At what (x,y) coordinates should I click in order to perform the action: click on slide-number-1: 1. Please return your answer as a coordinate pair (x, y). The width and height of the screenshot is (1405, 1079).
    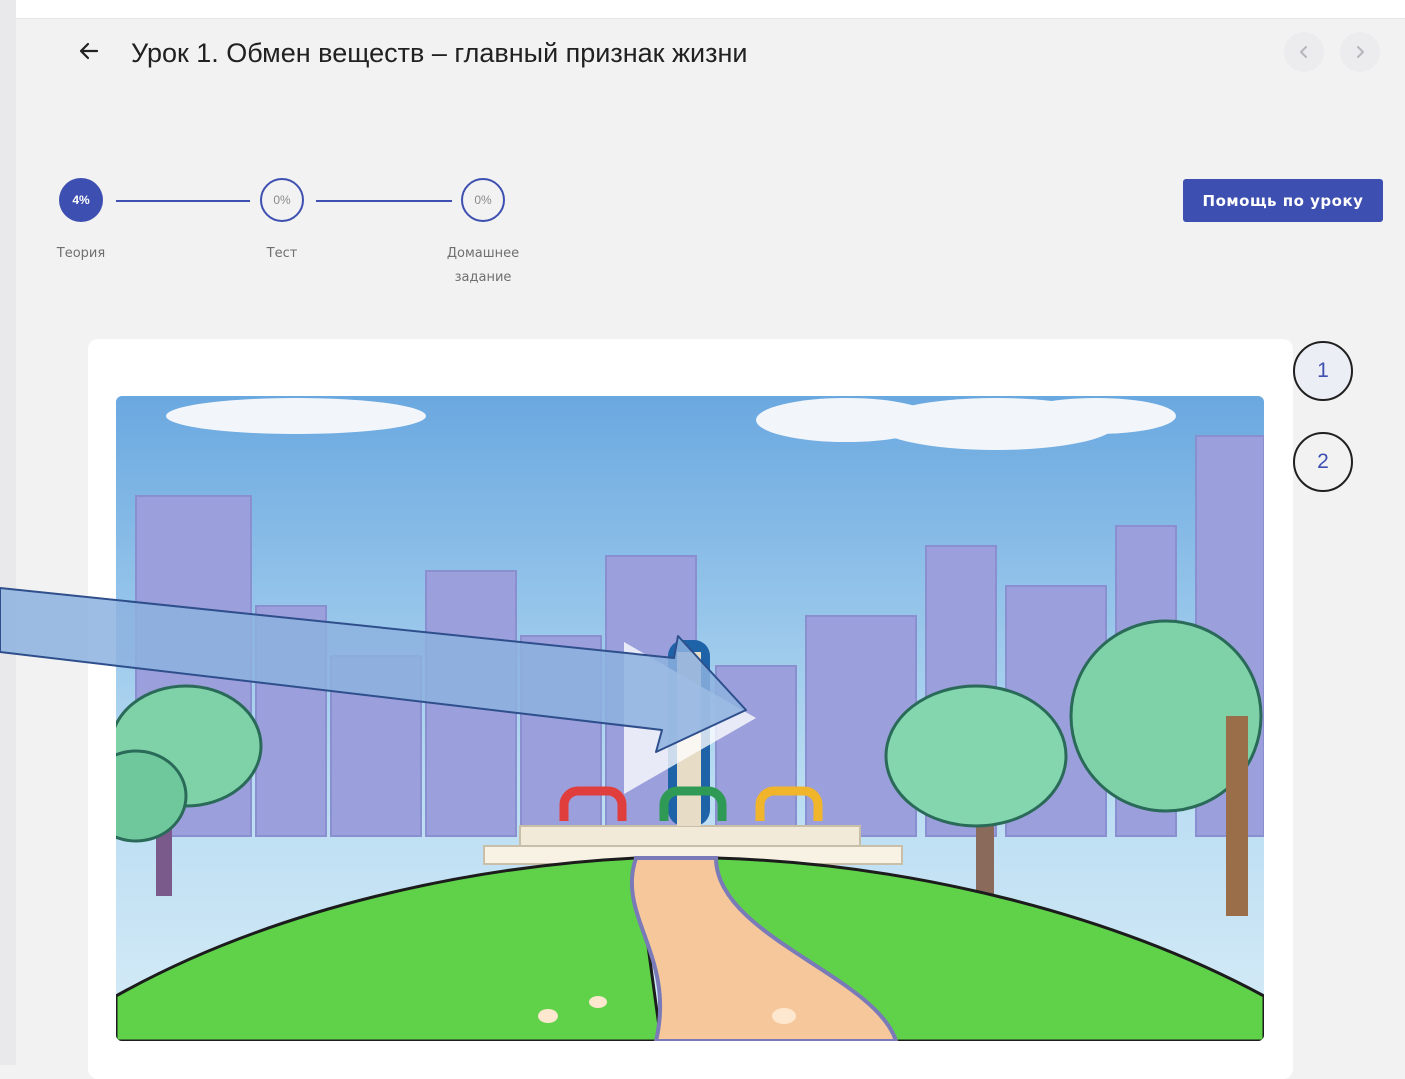
    Looking at the image, I should click on (1323, 371).